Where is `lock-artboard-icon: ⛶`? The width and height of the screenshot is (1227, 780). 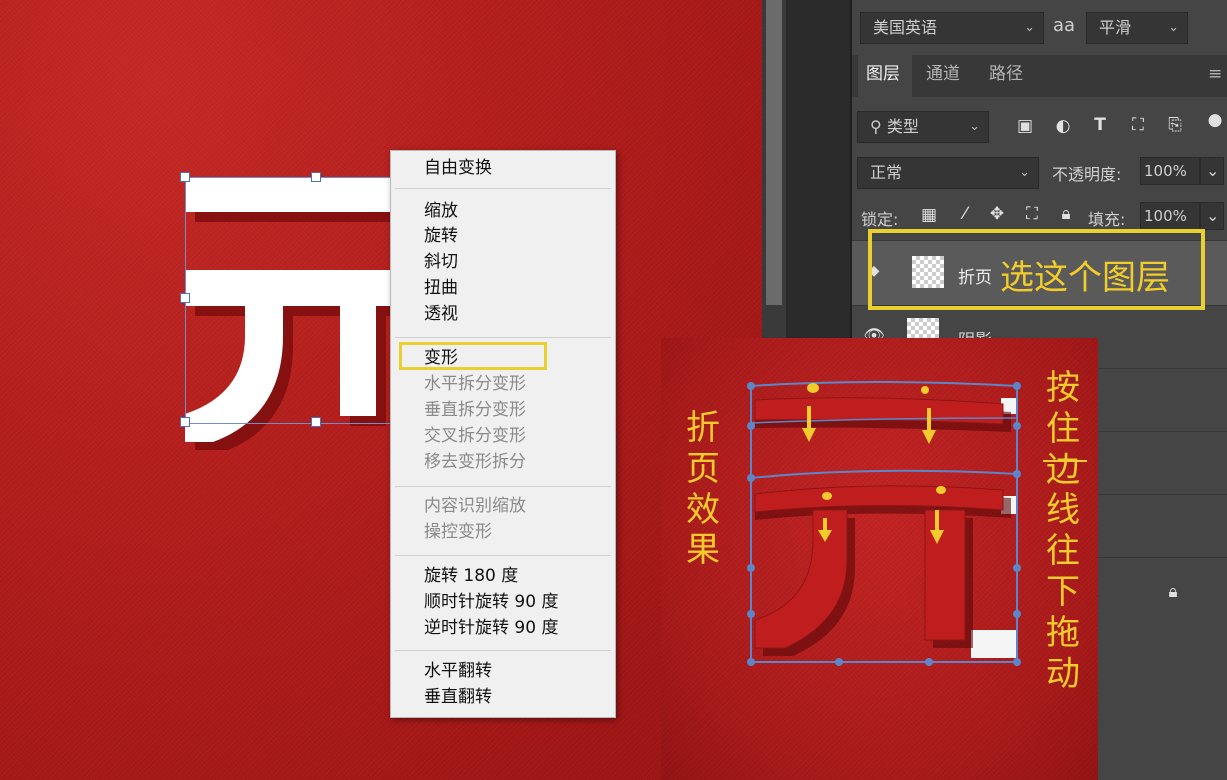 lock-artboard-icon: ⛶ is located at coordinates (1032, 214).